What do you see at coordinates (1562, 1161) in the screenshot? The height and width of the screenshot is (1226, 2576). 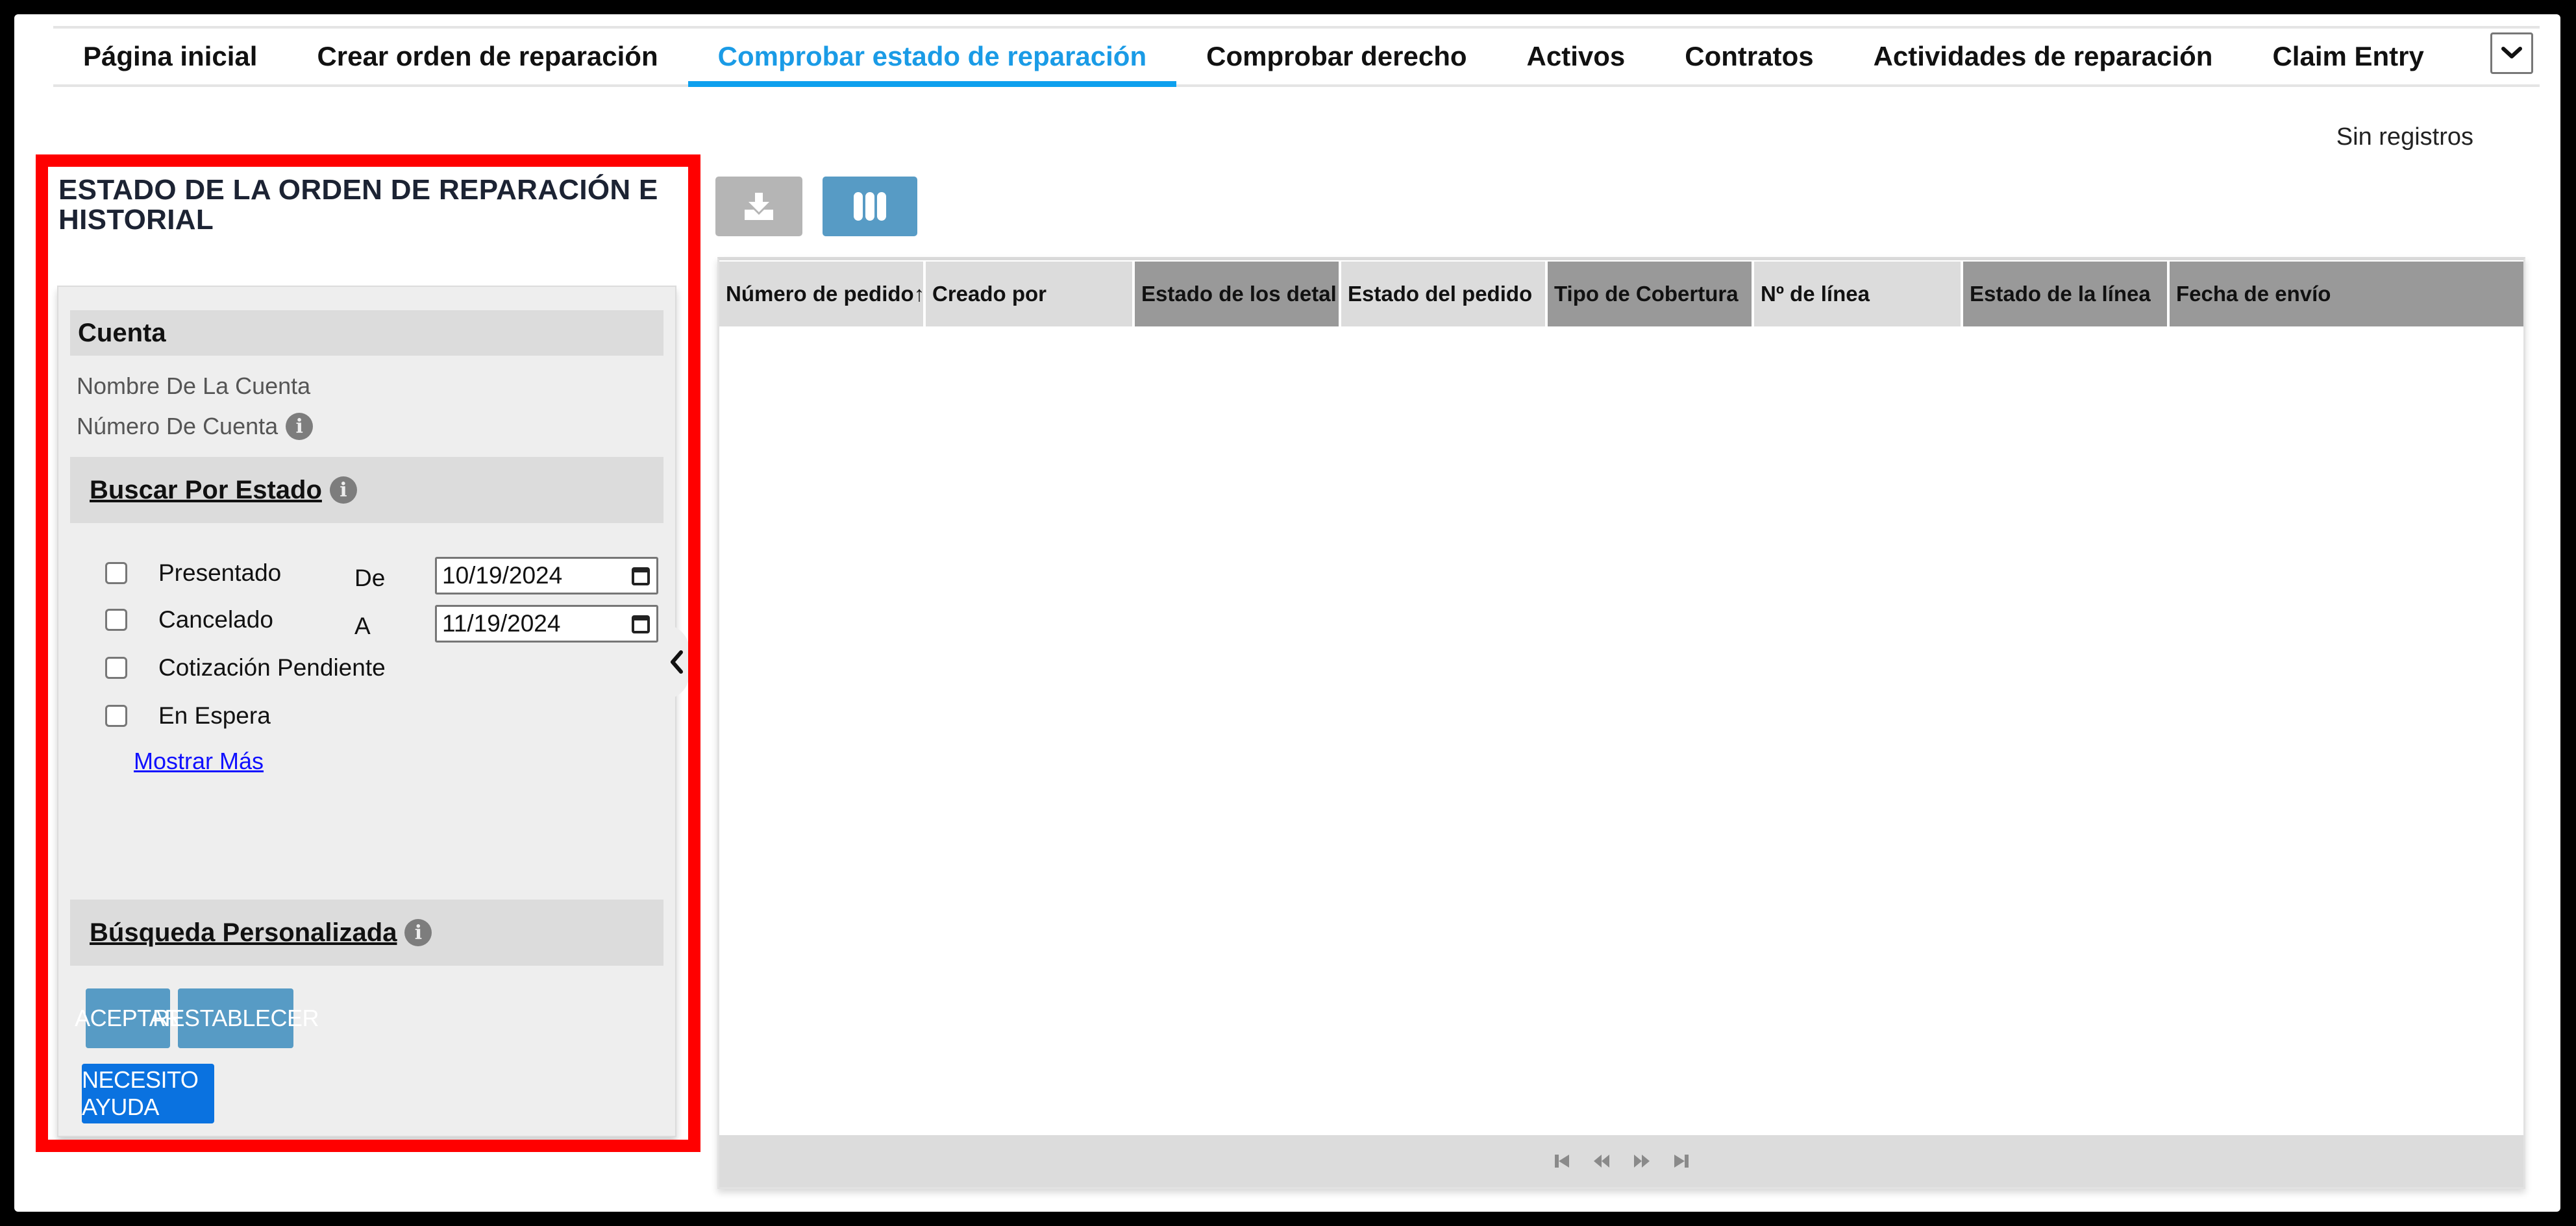 I see `first-page-icon` at bounding box center [1562, 1161].